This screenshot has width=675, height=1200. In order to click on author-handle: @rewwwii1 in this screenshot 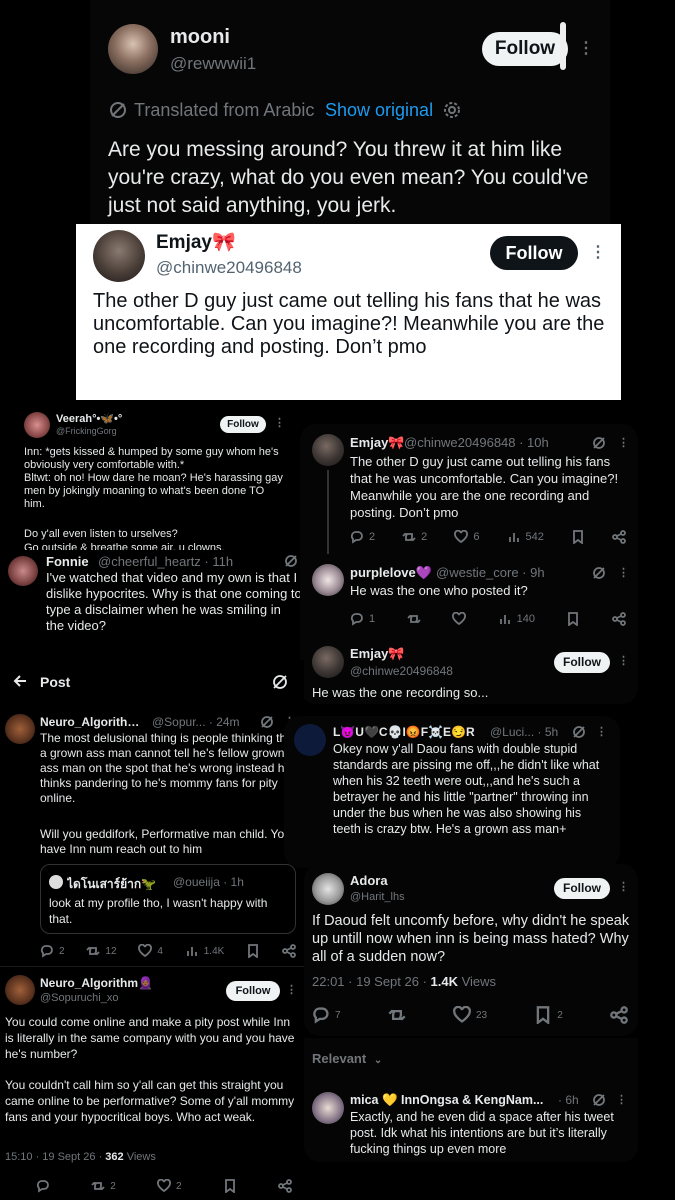, I will do `click(213, 64)`.